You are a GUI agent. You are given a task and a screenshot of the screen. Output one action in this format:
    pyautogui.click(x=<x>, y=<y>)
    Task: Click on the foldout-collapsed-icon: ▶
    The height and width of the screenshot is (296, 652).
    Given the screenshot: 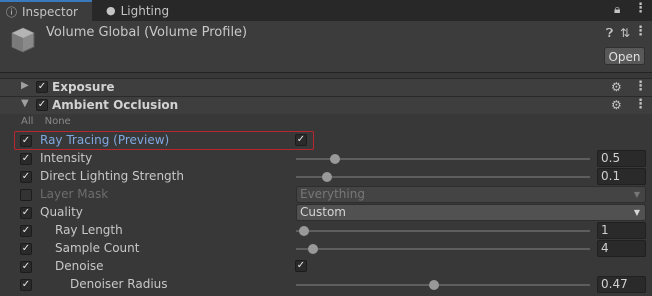 What is the action you would take?
    pyautogui.click(x=25, y=85)
    